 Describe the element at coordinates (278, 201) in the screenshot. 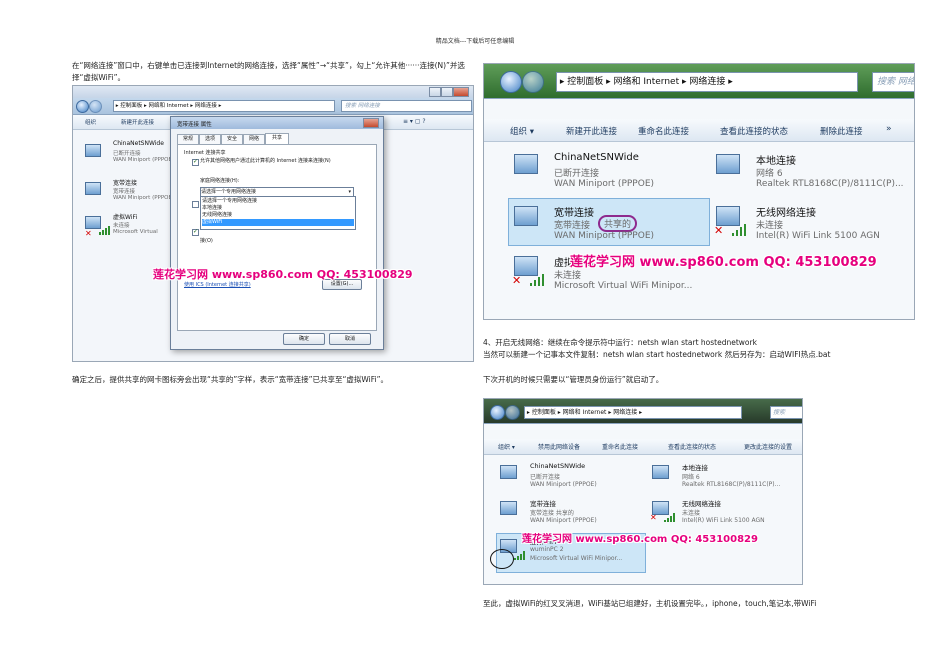

I see `dropdown-option: 请选择一个专用网络连接` at that location.